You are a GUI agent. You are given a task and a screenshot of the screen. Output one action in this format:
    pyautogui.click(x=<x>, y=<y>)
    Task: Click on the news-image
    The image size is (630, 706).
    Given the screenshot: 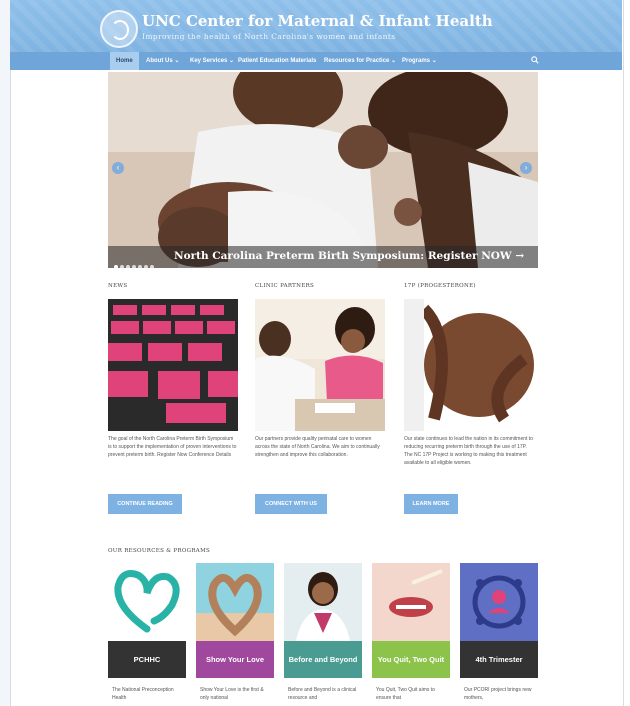 What is the action you would take?
    pyautogui.click(x=173, y=365)
    